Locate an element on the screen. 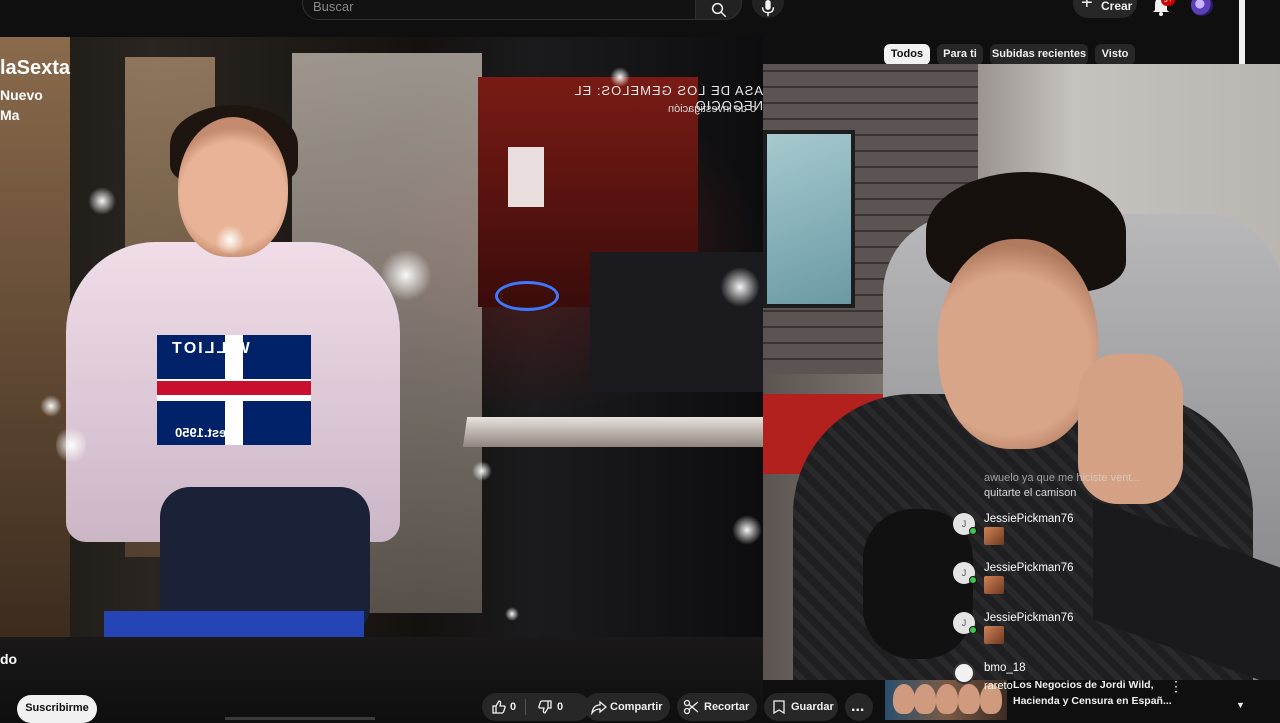 Image resolution: width=1280 pixels, height=723 pixels. clip-button: Recortar is located at coordinates (717, 707).